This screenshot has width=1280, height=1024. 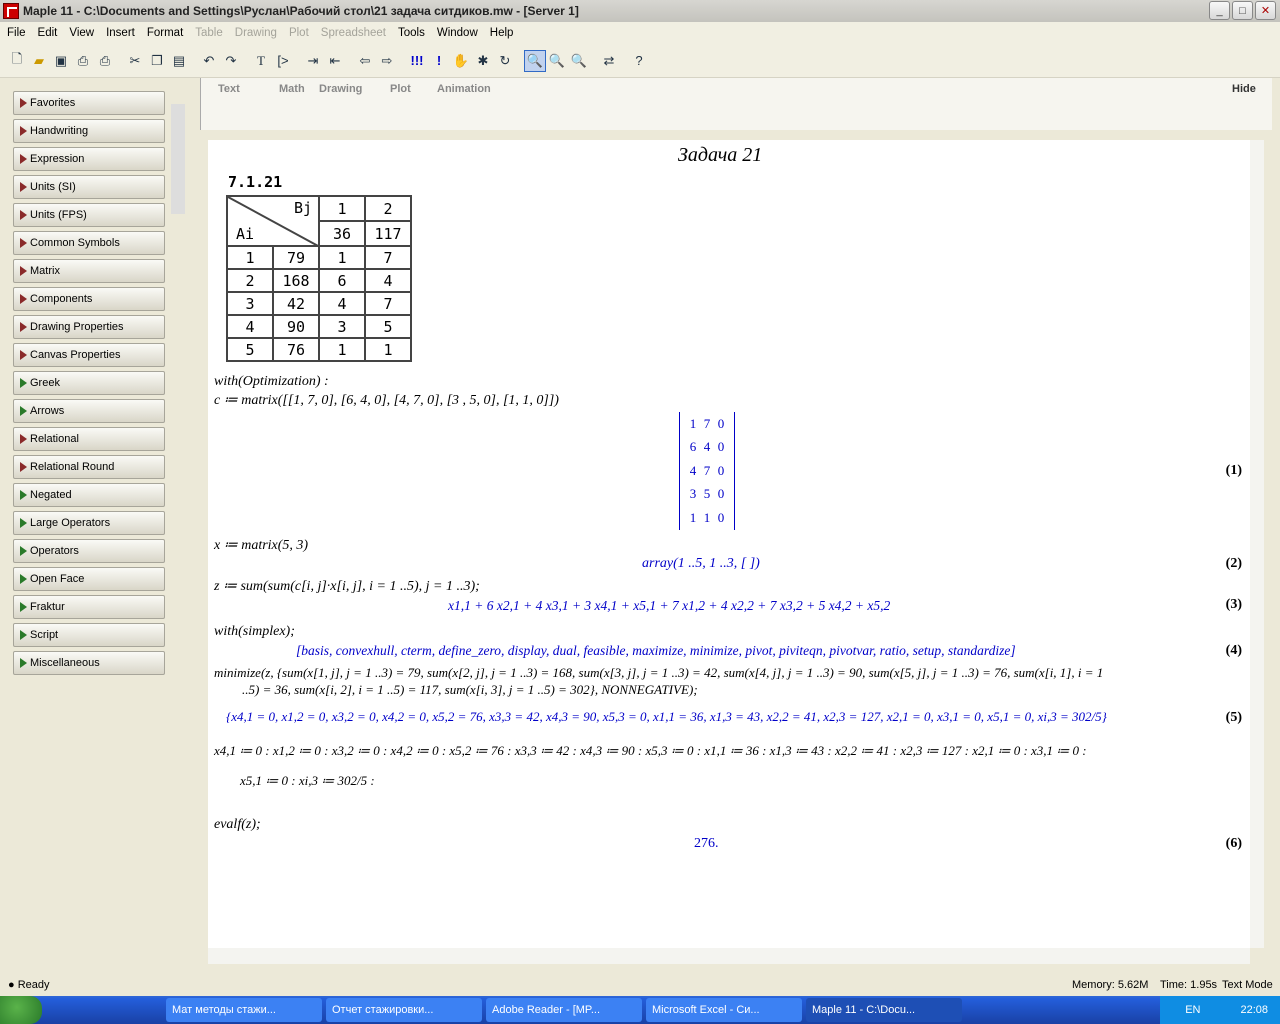 What do you see at coordinates (178, 159) in the screenshot?
I see `palette-scroll-thumb` at bounding box center [178, 159].